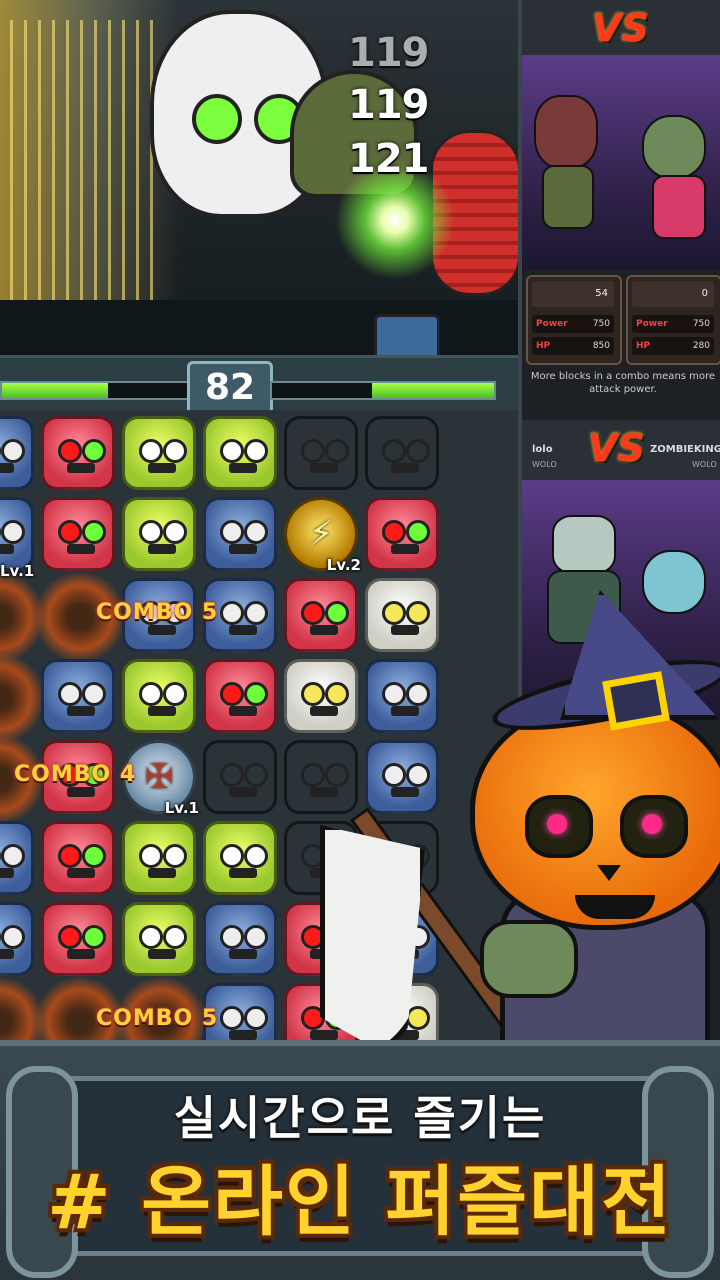 This screenshot has width=720, height=1280. I want to click on bear-block, so click(321, 696).